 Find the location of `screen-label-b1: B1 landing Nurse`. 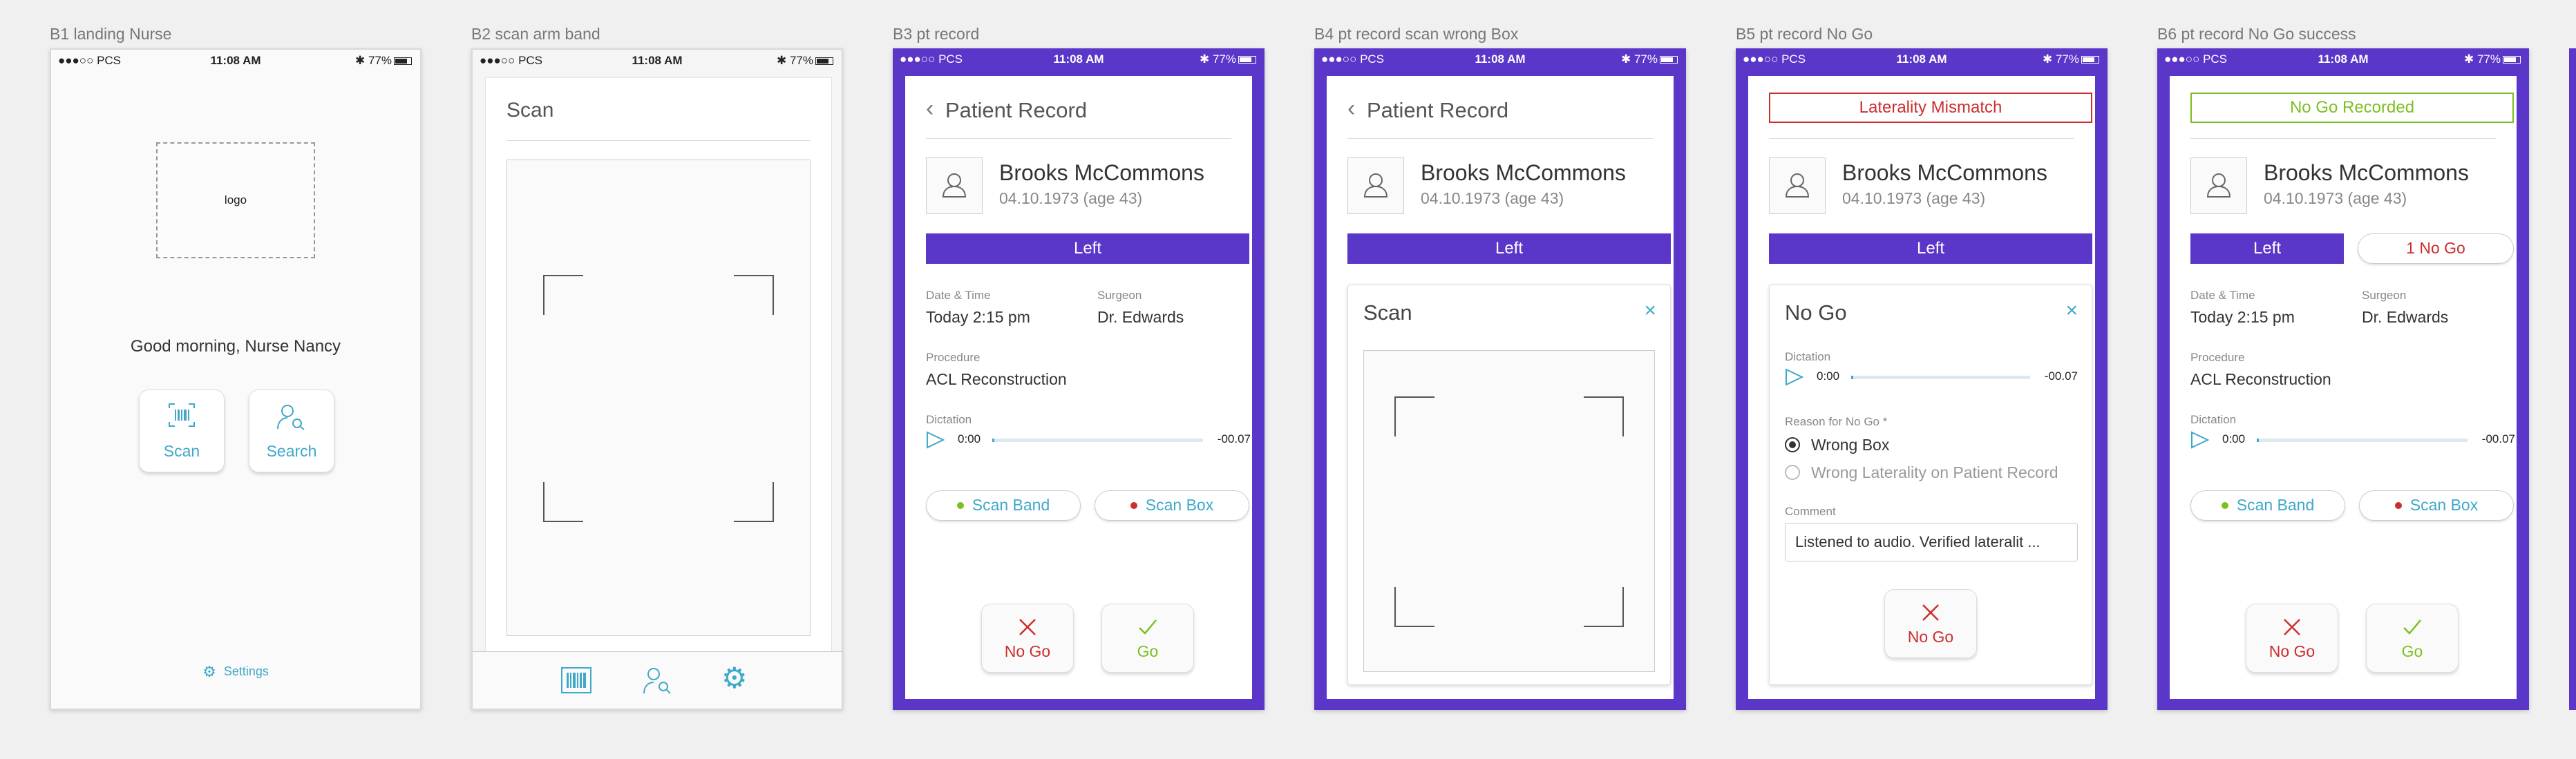

screen-label-b1: B1 landing Nurse is located at coordinates (111, 34).